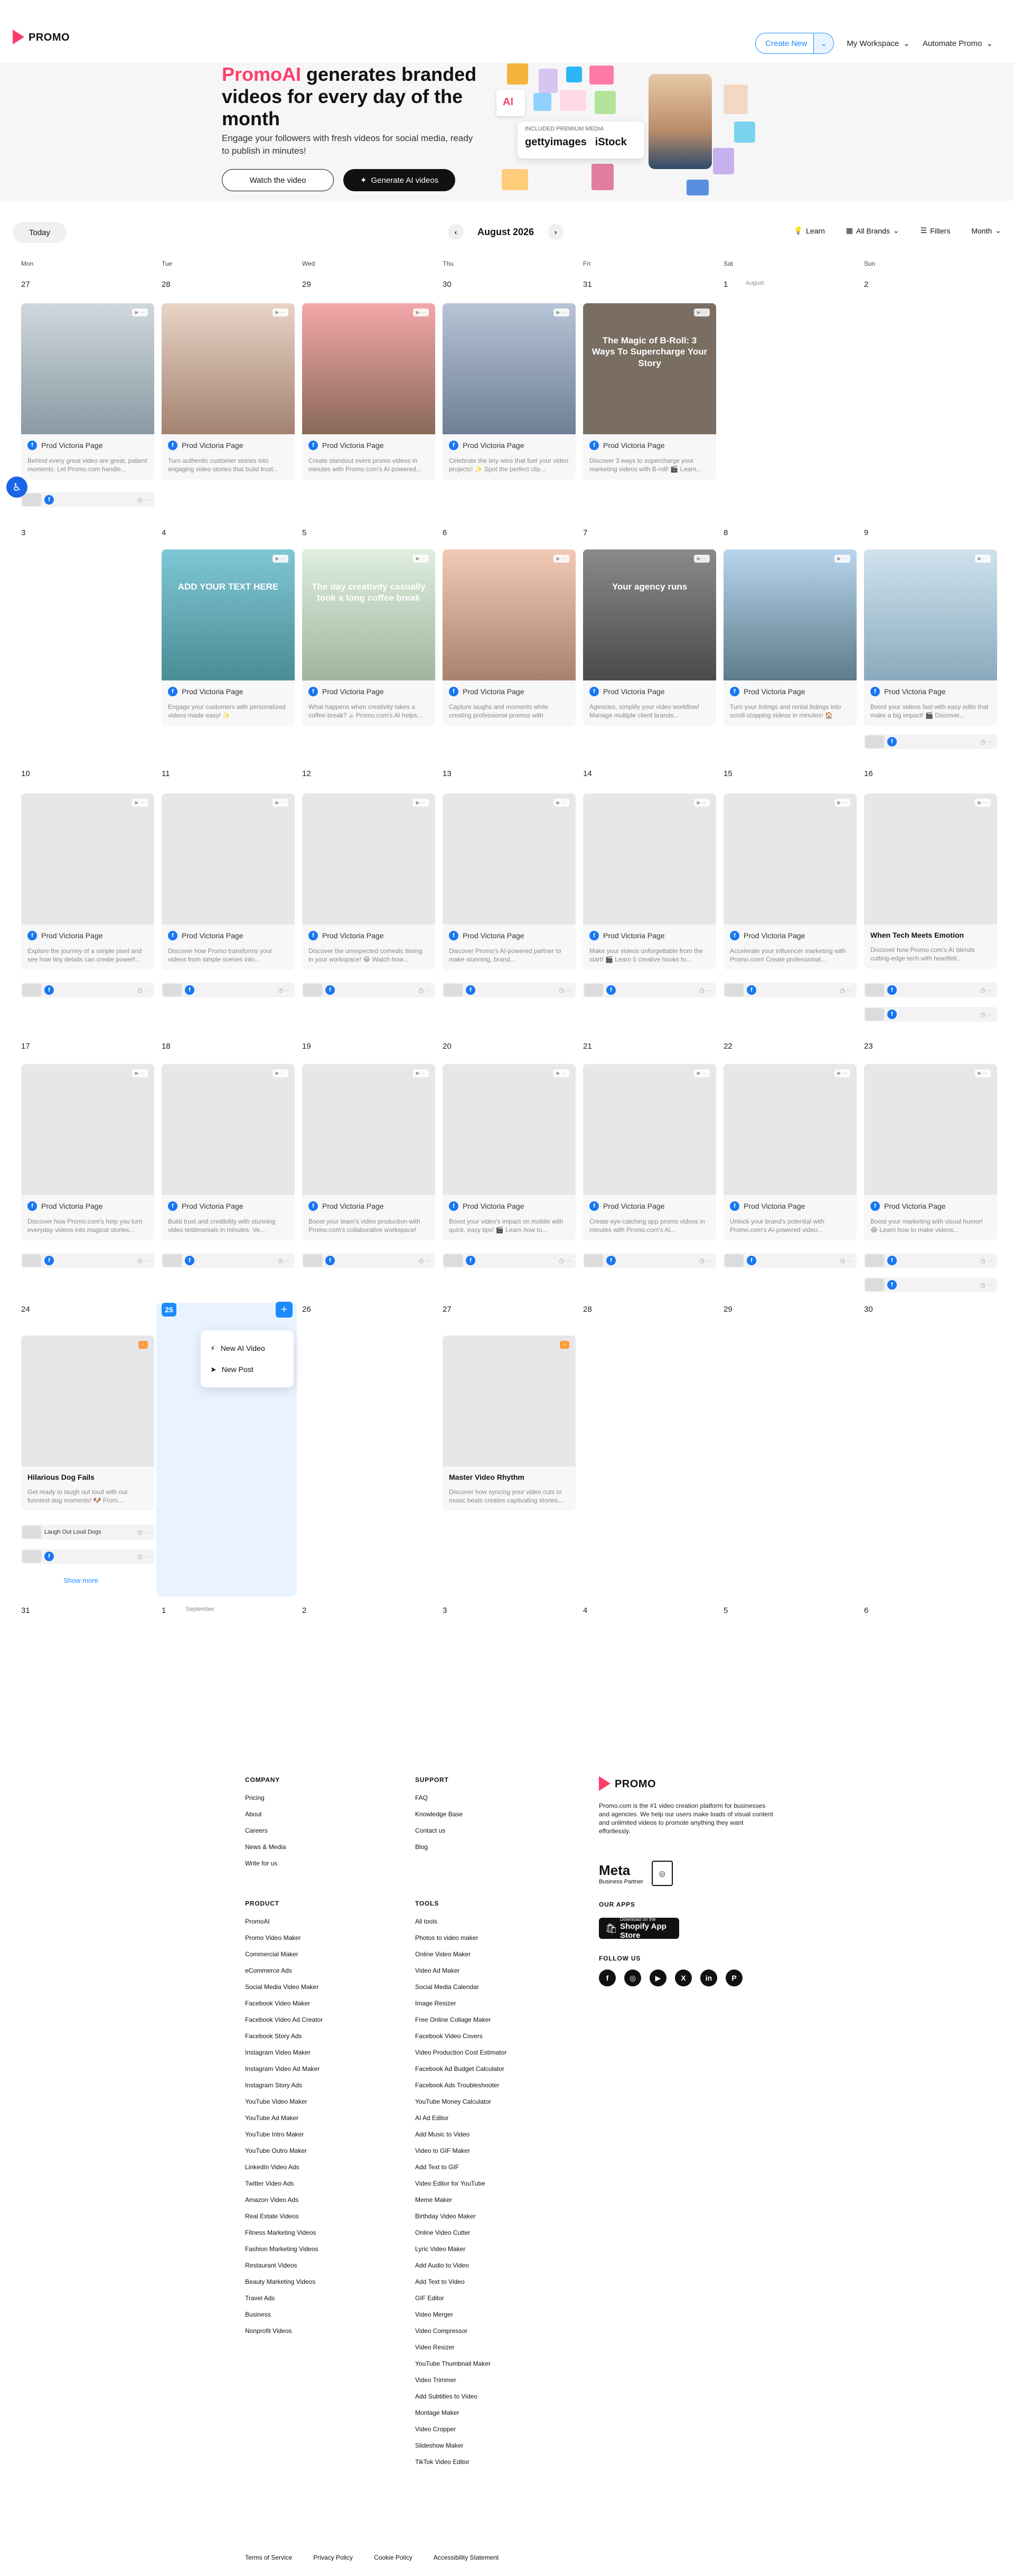  What do you see at coordinates (439, 1798) in the screenshot?
I see `footer-link: FAQ` at bounding box center [439, 1798].